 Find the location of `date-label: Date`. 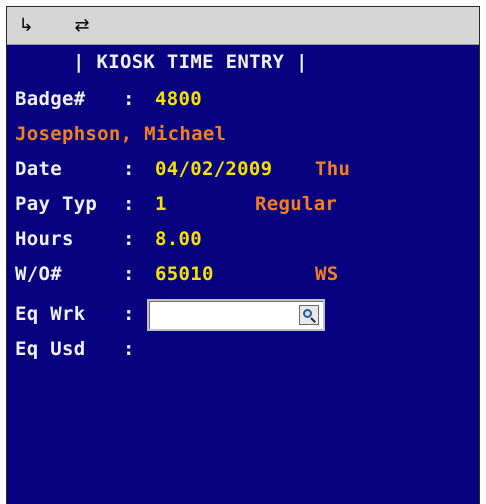

date-label: Date is located at coordinates (38, 169).